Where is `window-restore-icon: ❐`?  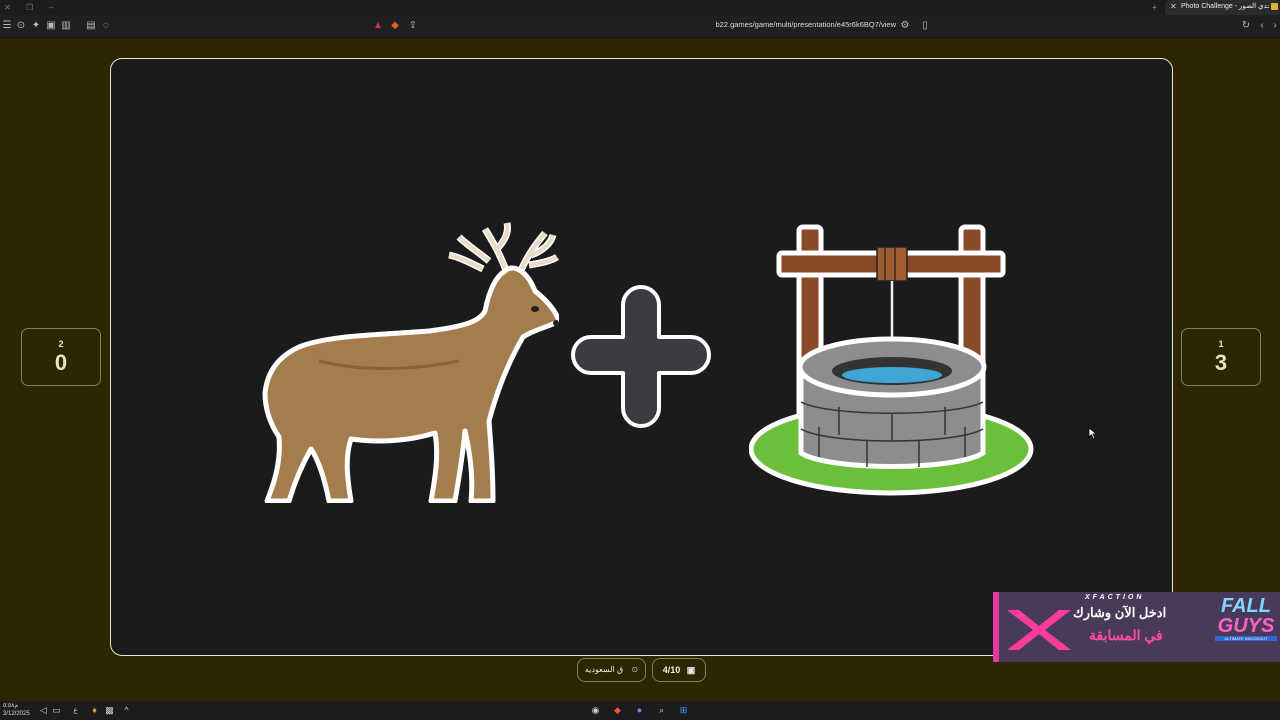 window-restore-icon: ❐ is located at coordinates (29, 7).